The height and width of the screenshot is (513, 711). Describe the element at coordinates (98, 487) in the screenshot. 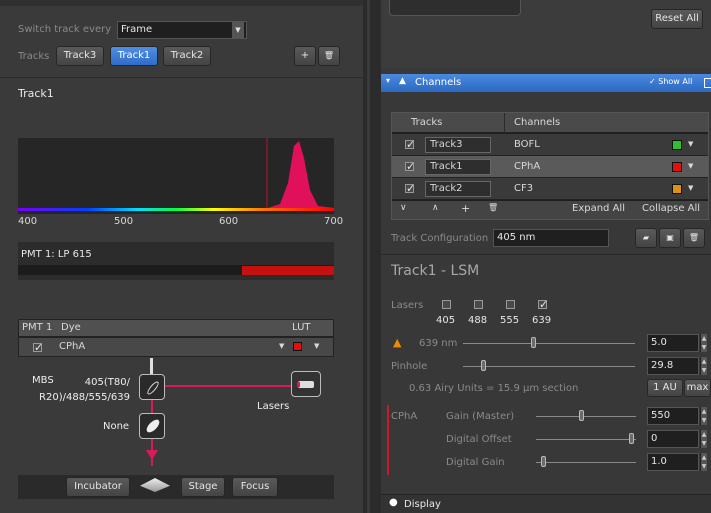

I see `incubator-button: Incubator` at that location.